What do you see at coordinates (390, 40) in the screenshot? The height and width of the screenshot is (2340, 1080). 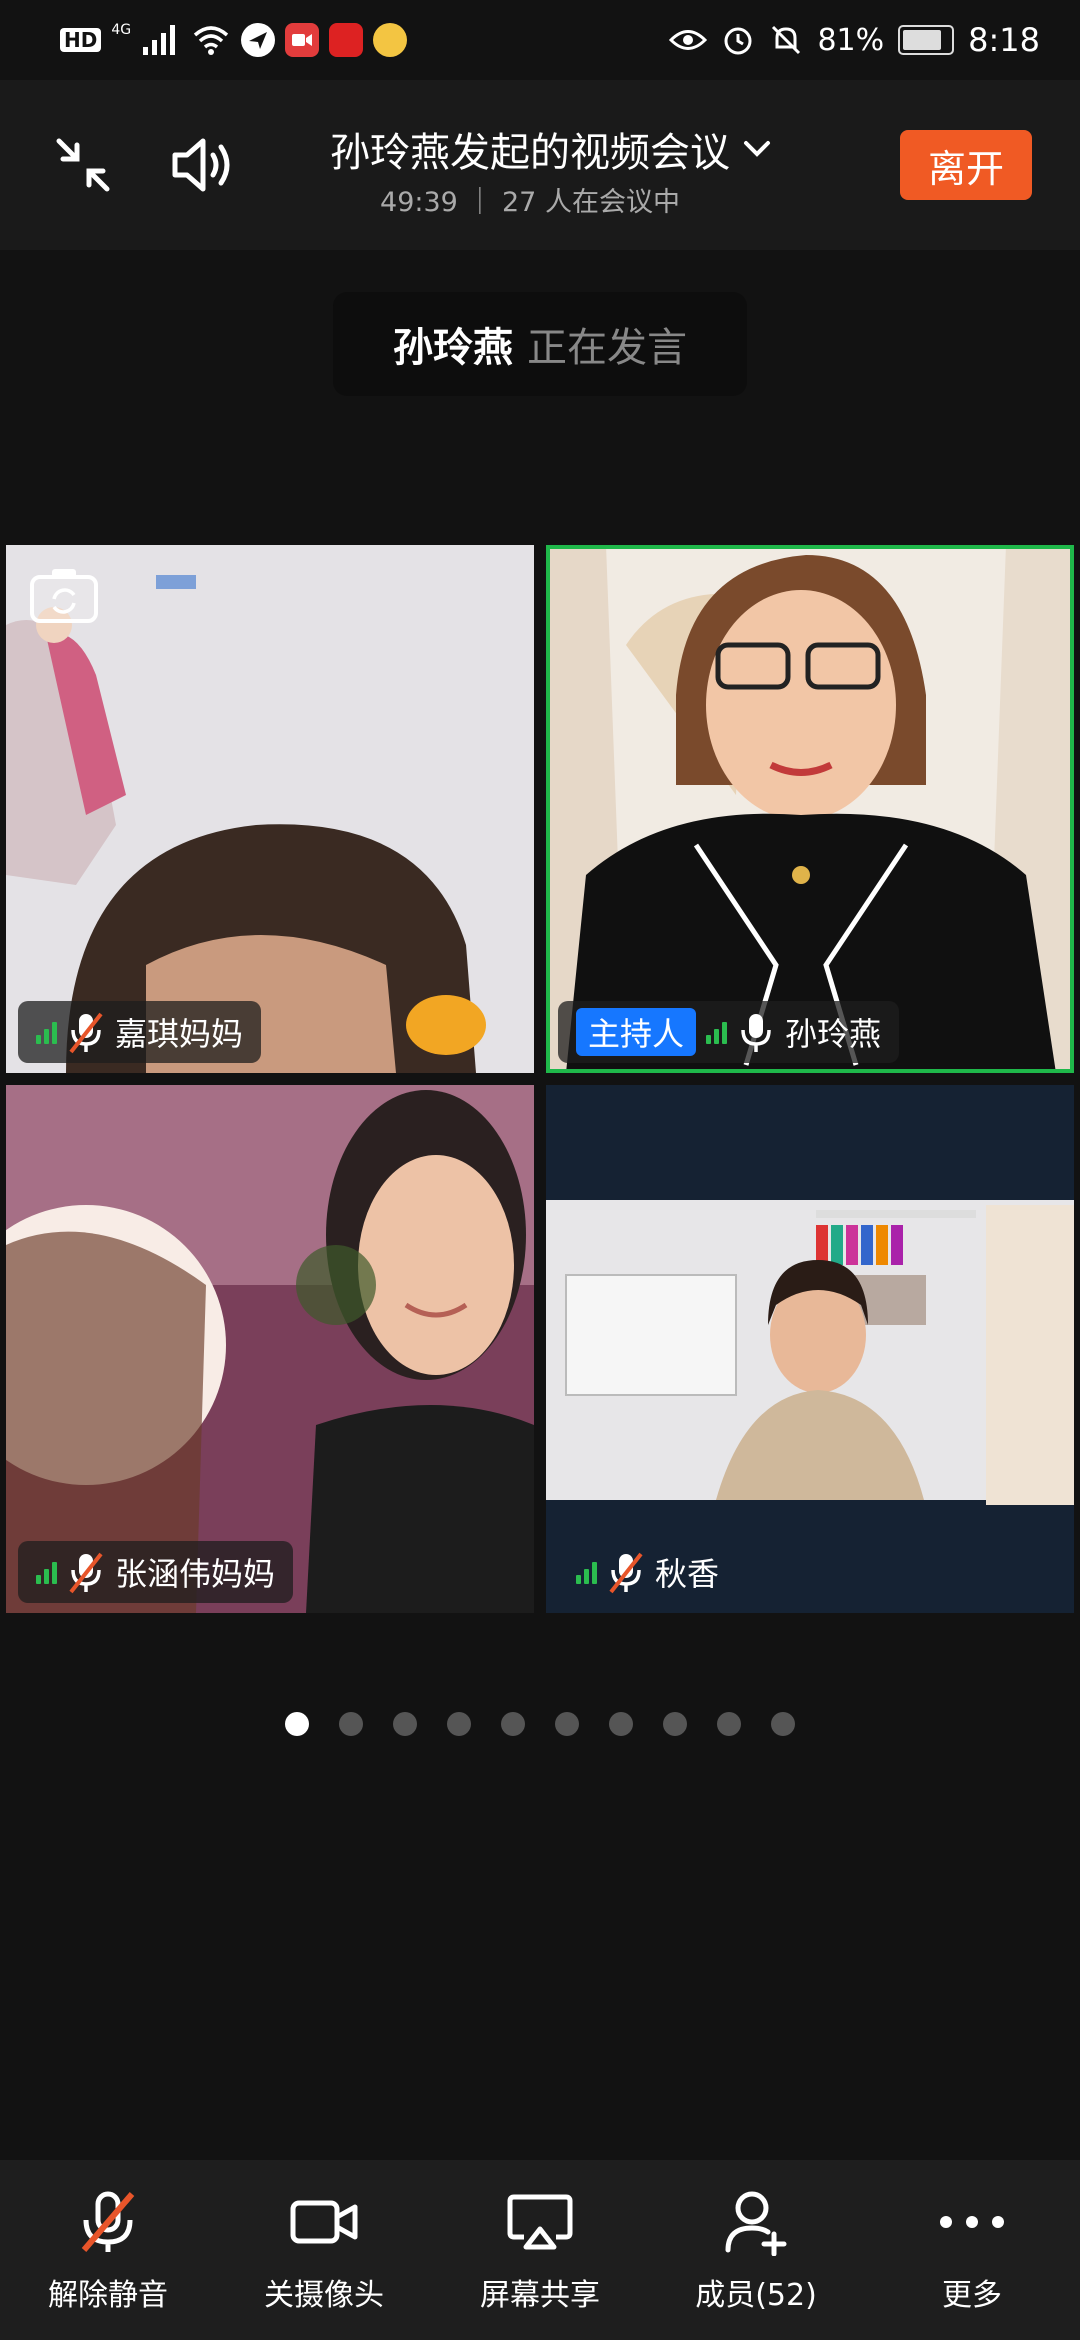 I see `app-icon-avatar` at bounding box center [390, 40].